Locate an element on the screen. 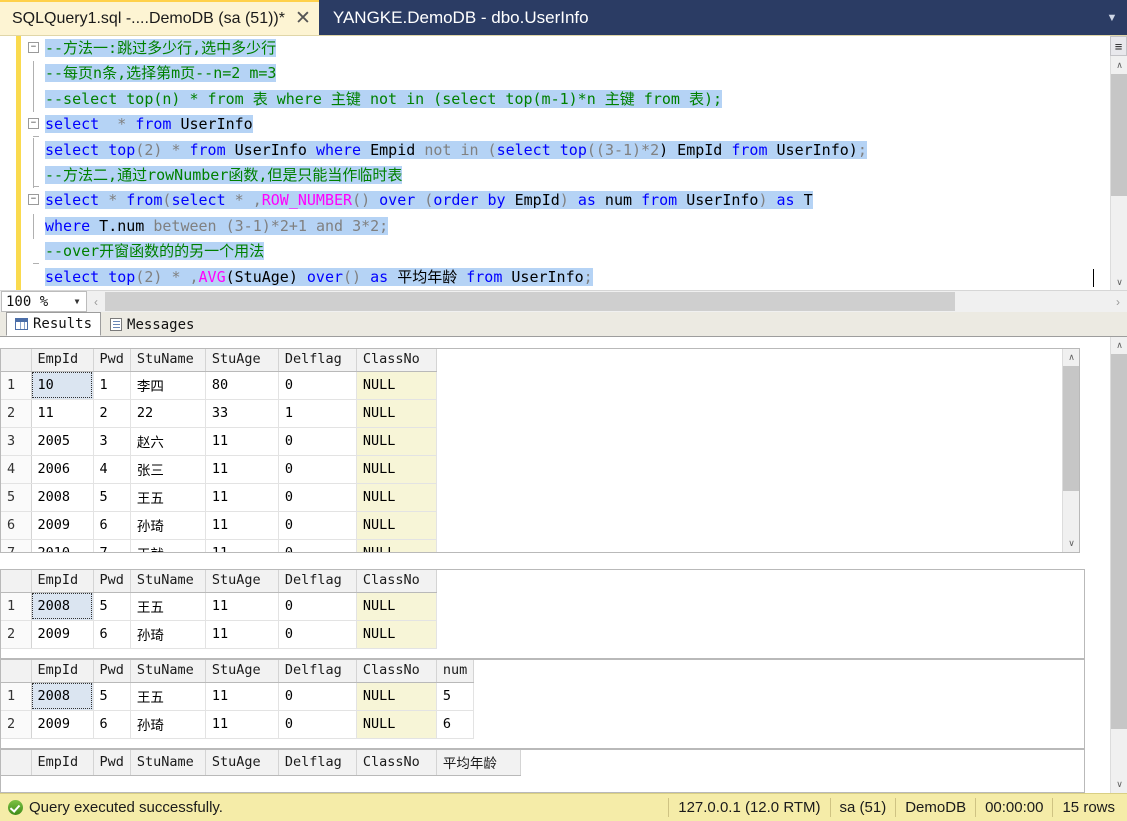 This screenshot has width=1127, height=821. table-cell: 2005 is located at coordinates (62, 441).